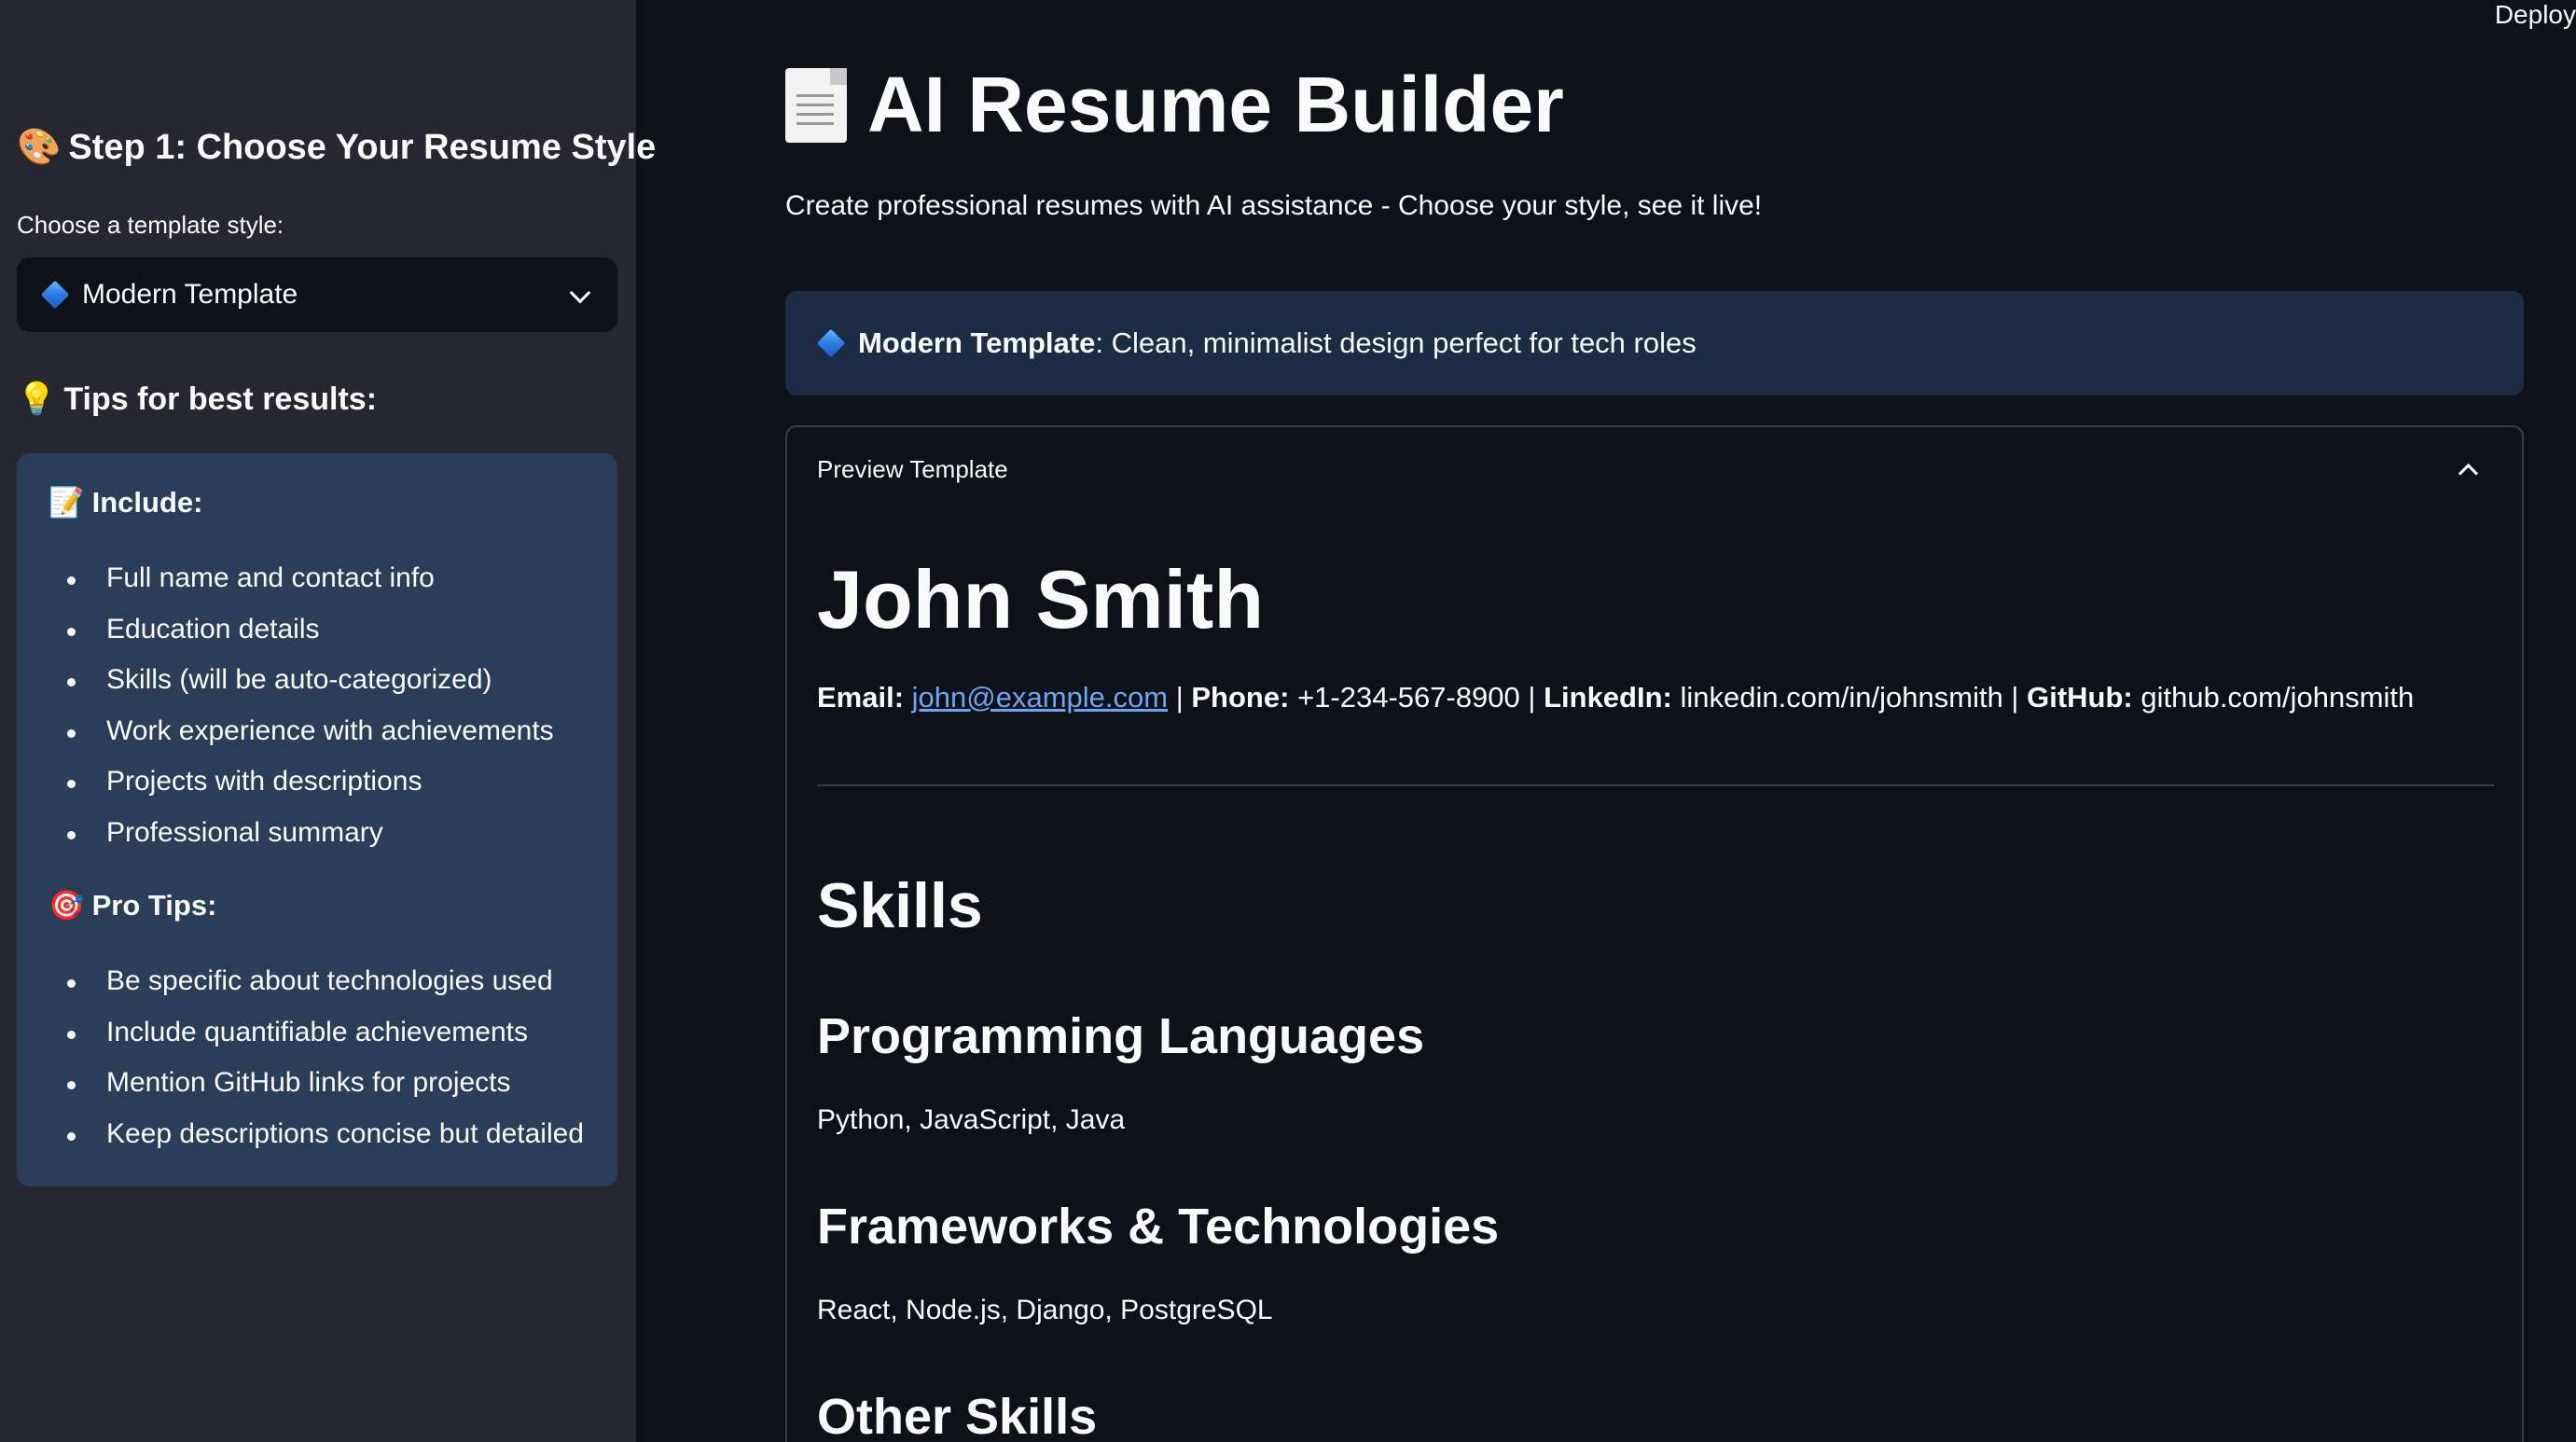  I want to click on list-item: Professional summary, so click(301, 833).